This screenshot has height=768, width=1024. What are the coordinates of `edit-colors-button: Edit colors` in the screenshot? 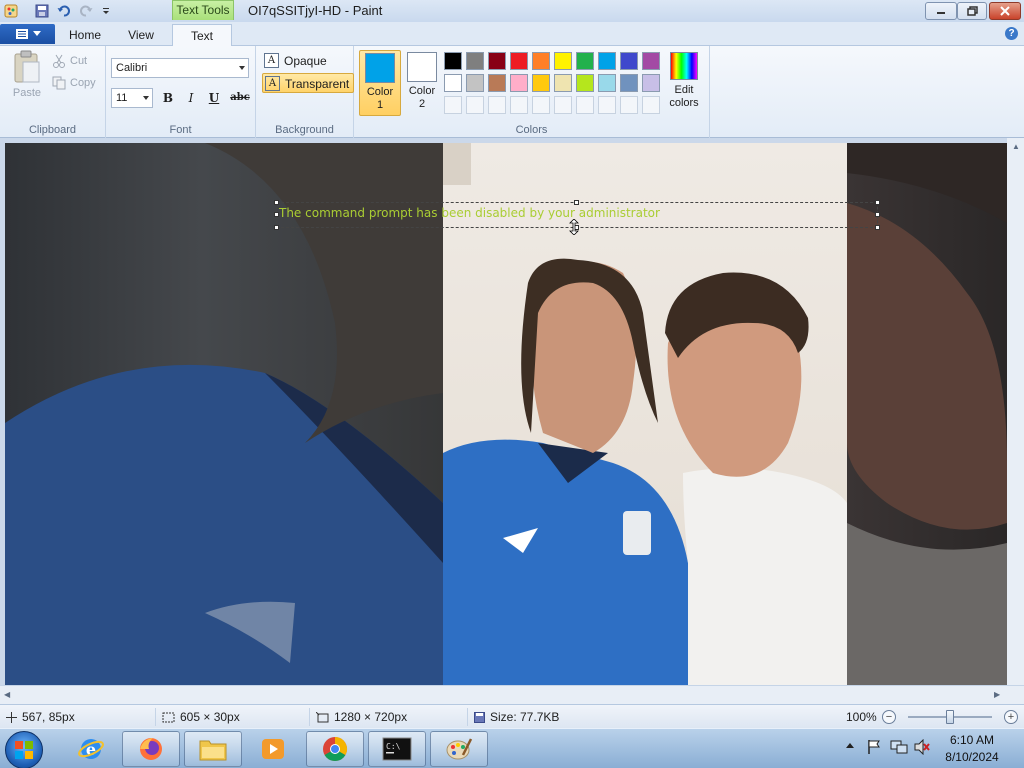 It's located at (684, 81).